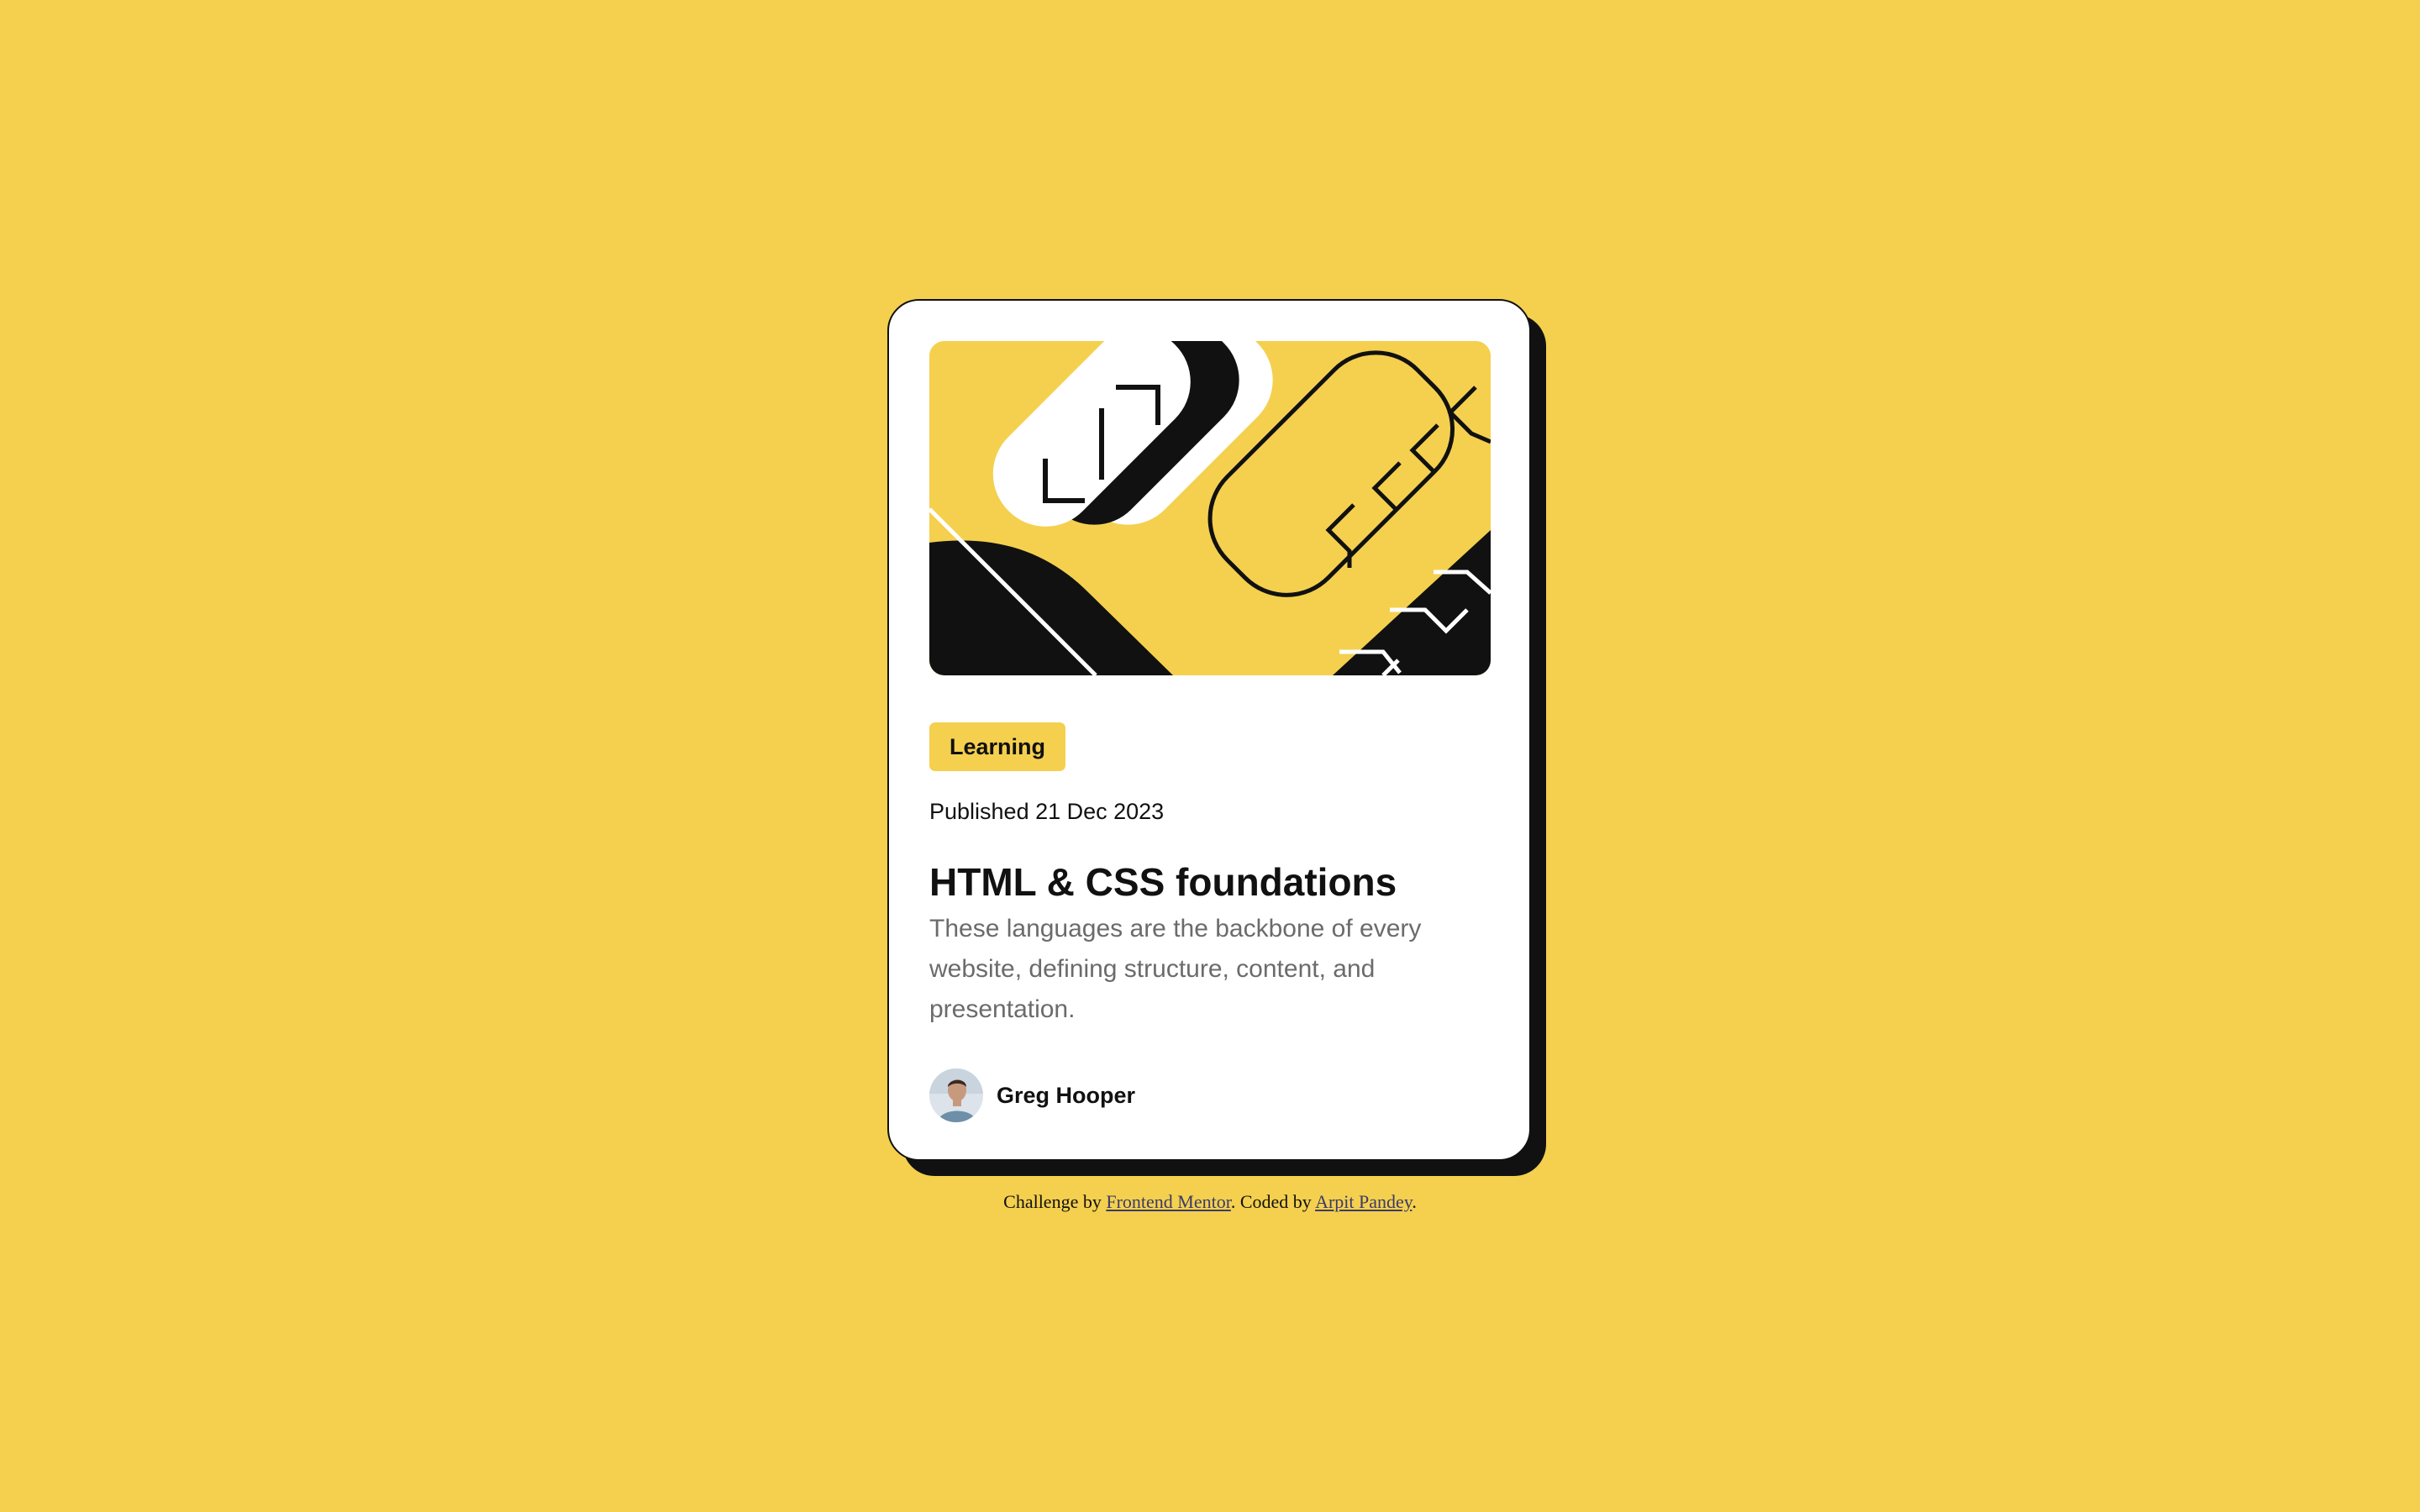 This screenshot has width=2420, height=1512. Describe the element at coordinates (1273, 1201) in the screenshot. I see `attribution-middle: . Coded by` at that location.